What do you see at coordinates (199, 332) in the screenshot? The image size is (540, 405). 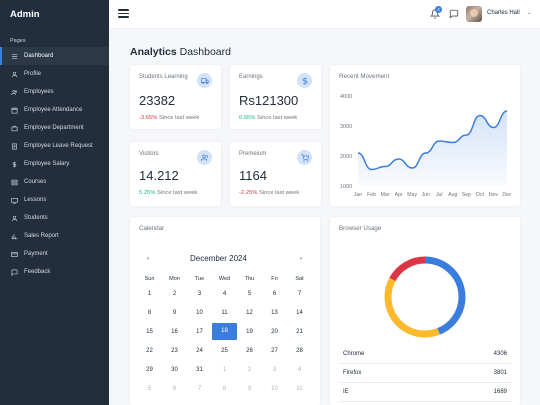 I see `calendar-day: 17` at bounding box center [199, 332].